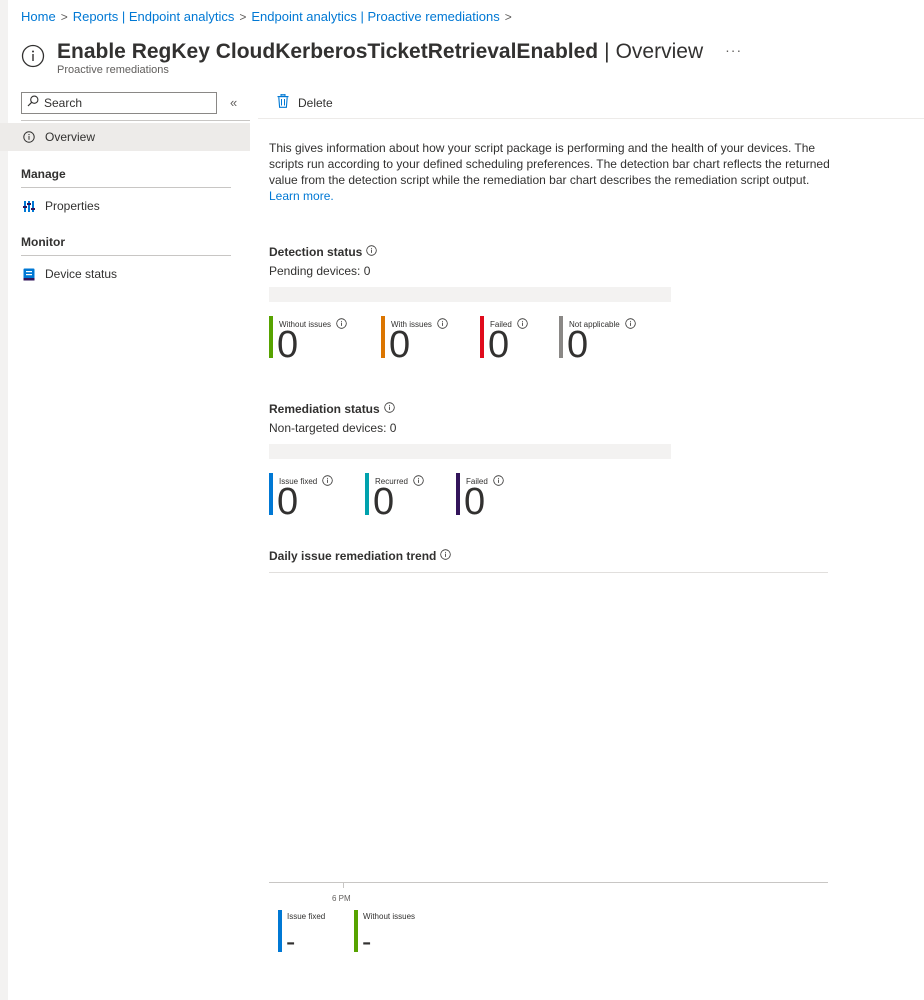 Image resolution: width=924 pixels, height=1000 pixels. I want to click on device-status-icon, so click(29, 274).